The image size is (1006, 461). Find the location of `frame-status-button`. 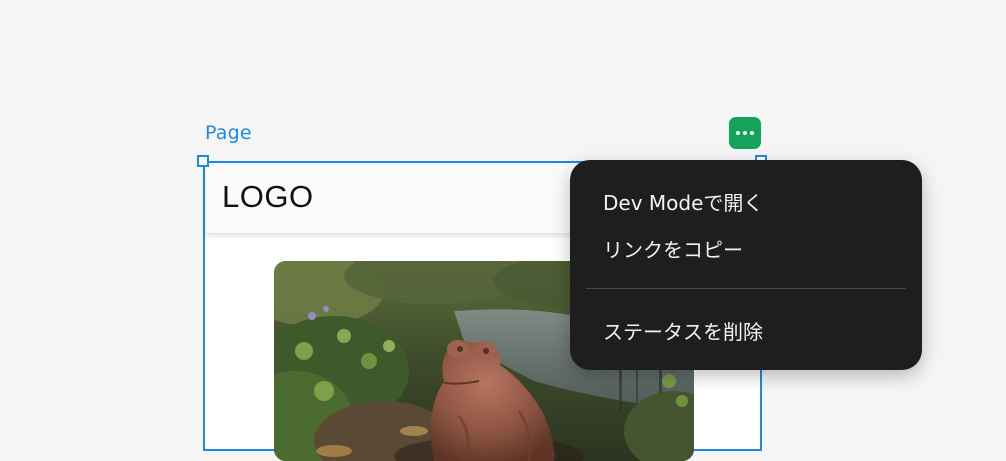

frame-status-button is located at coordinates (745, 133).